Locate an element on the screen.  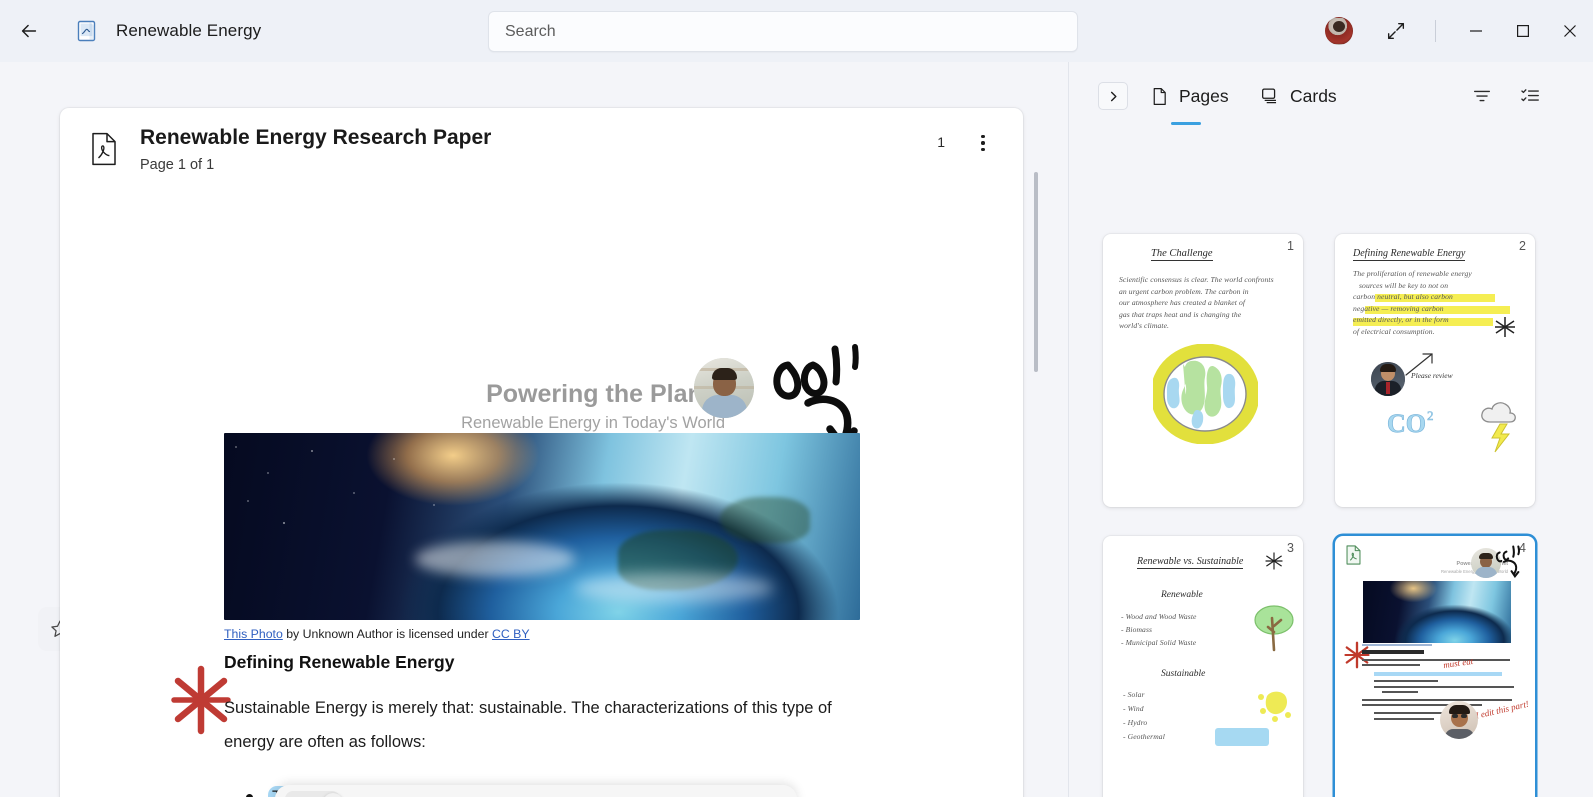
maximize-icon is located at coordinates (1522, 31).